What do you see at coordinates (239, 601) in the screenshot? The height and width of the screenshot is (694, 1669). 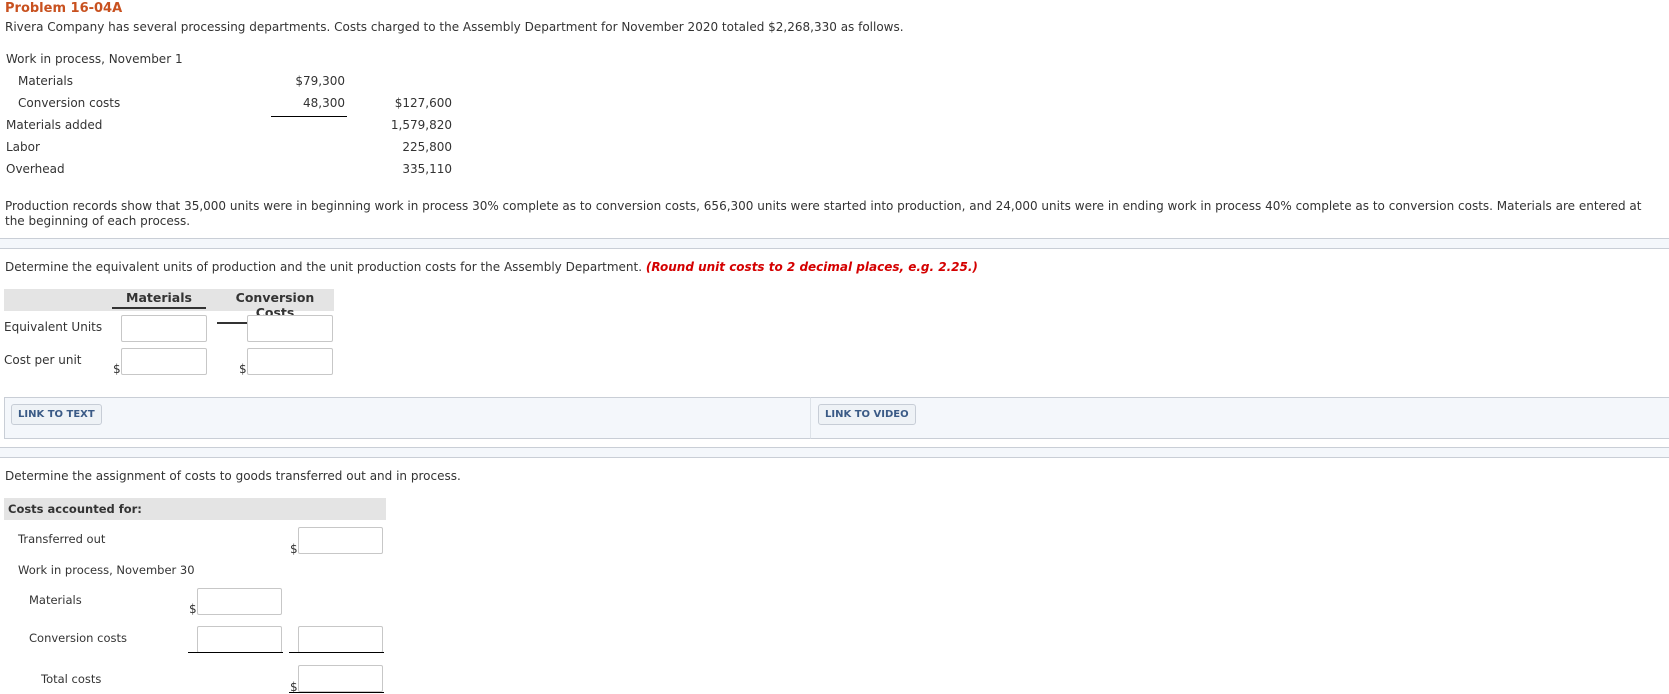 I see `wip-materials-input` at bounding box center [239, 601].